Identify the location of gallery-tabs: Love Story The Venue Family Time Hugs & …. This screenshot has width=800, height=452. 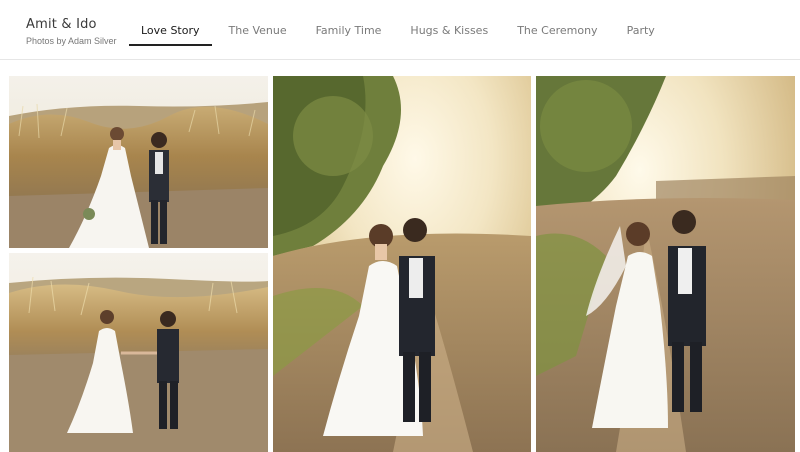
(400, 33).